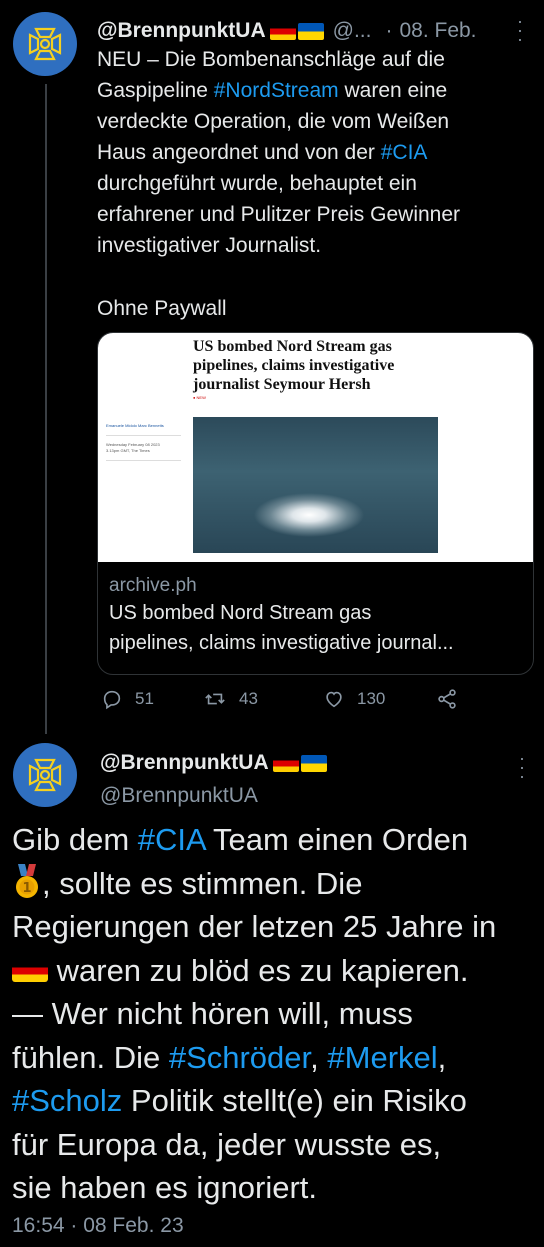 The height and width of the screenshot is (1247, 544). Describe the element at coordinates (276, 884) in the screenshot. I see `tweet2-line: 1 , sollte es stimmen. Die` at that location.